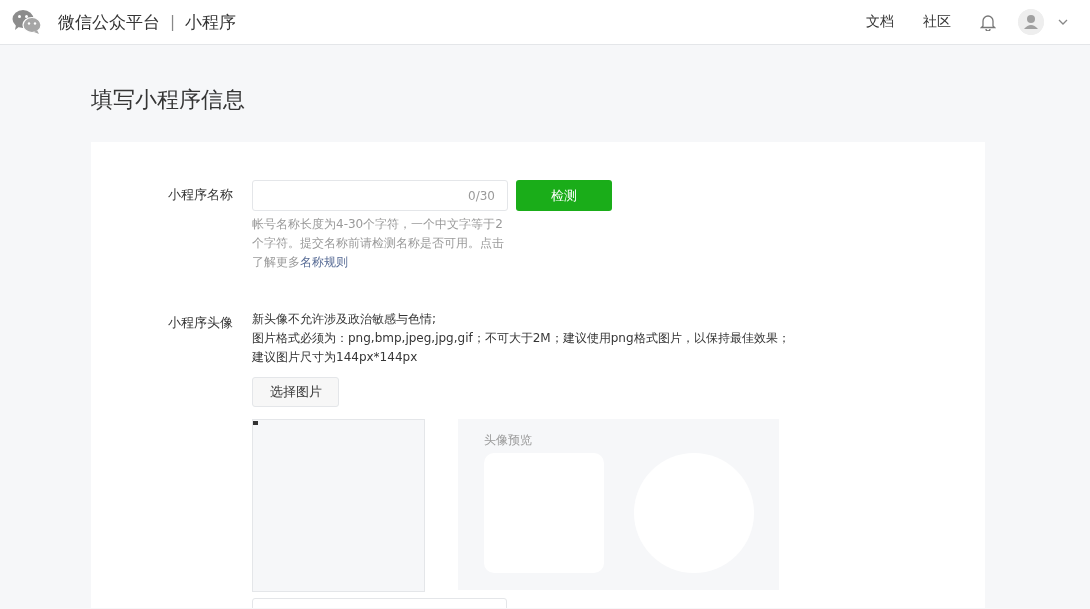  Describe the element at coordinates (481, 195) in the screenshot. I see `character-counter: 0/30` at that location.